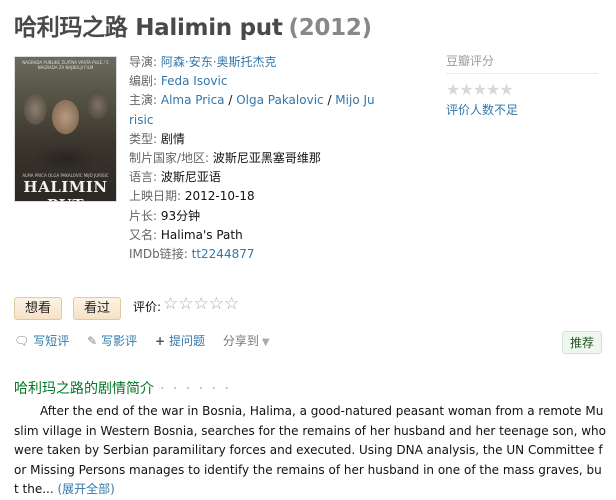  What do you see at coordinates (254, 216) in the screenshot?
I see `runtime-row: 片长: 93分钟` at bounding box center [254, 216].